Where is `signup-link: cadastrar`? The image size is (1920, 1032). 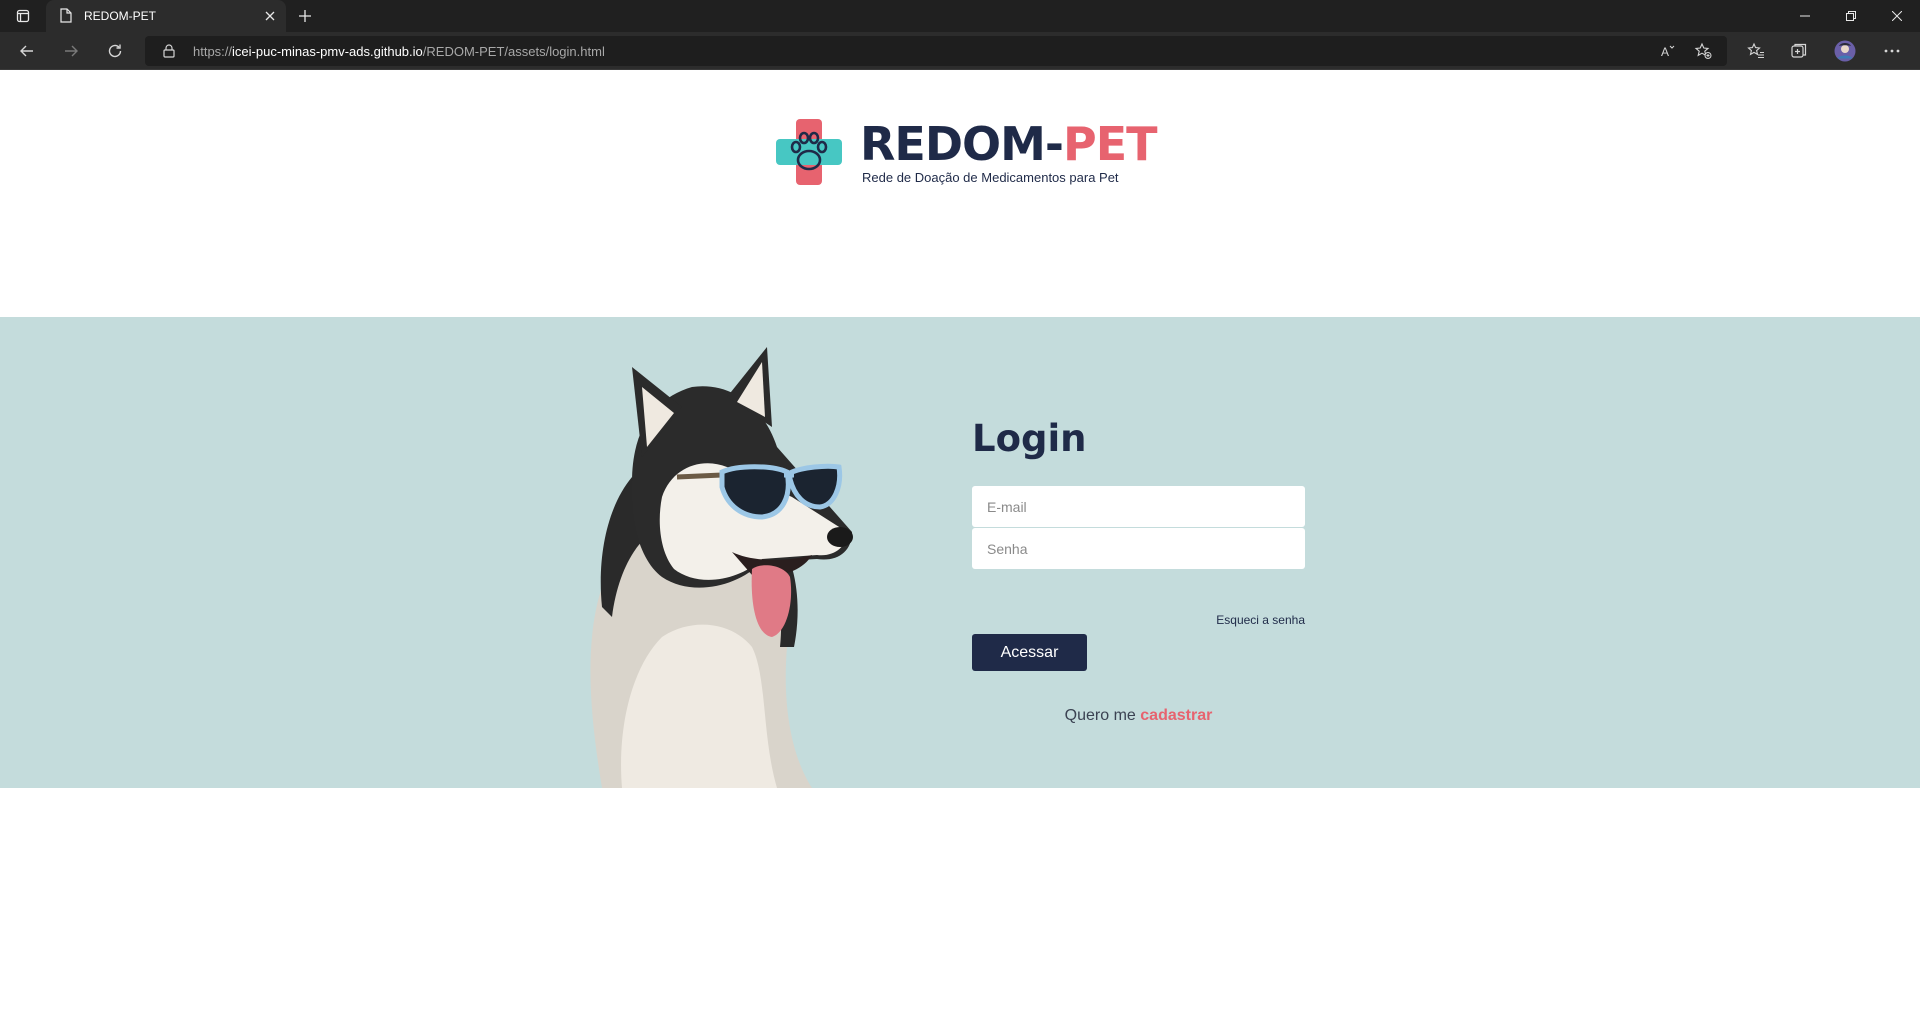
signup-link: cadastrar is located at coordinates (1176, 715).